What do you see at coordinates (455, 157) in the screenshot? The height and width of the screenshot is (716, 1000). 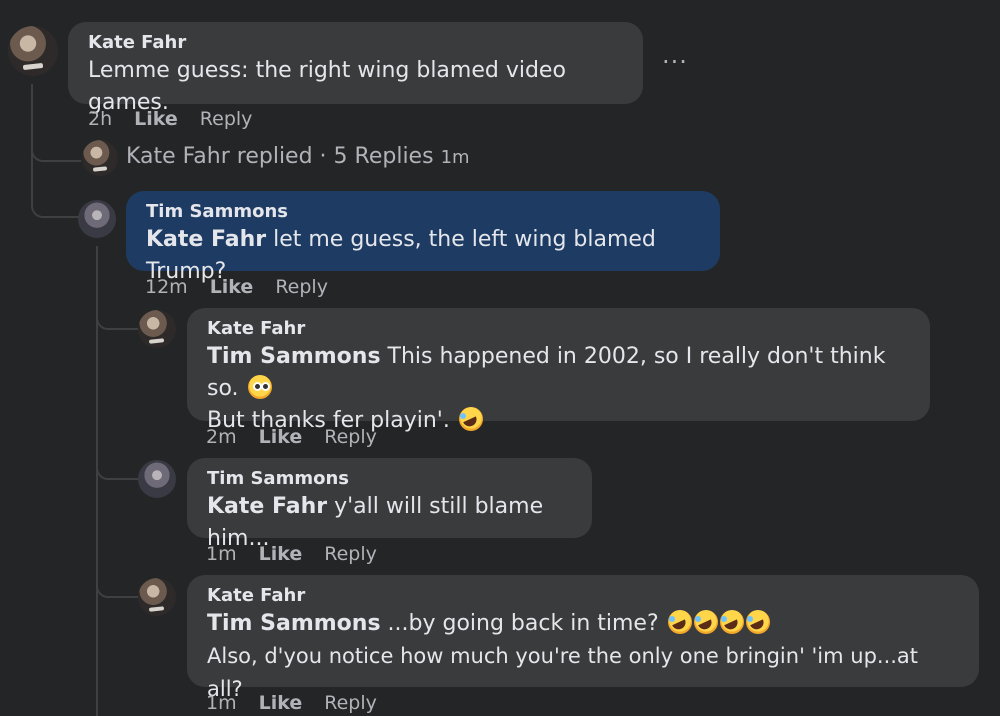 I see `replies-summary-time: 1m` at bounding box center [455, 157].